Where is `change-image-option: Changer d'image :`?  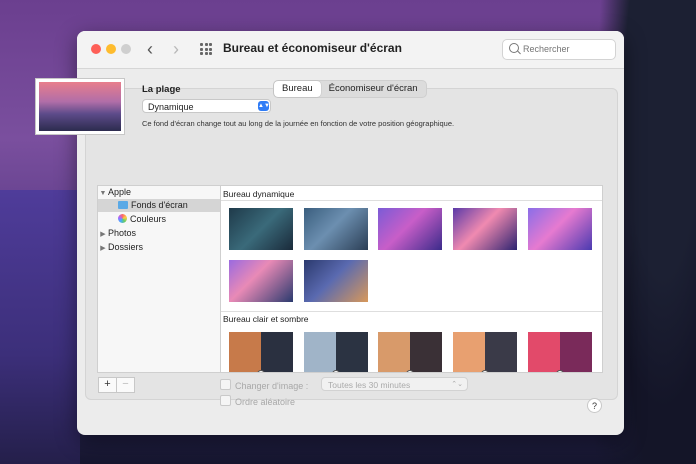 change-image-option: Changer d'image : is located at coordinates (264, 385).